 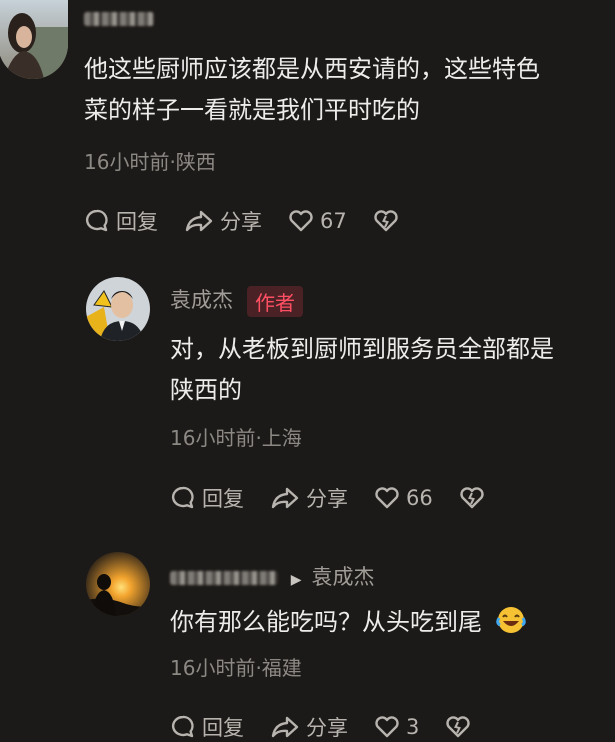 I want to click on comment-text-line-1: 他这些厨师应该都是从西安请的，这些特色, so click(x=312, y=69).